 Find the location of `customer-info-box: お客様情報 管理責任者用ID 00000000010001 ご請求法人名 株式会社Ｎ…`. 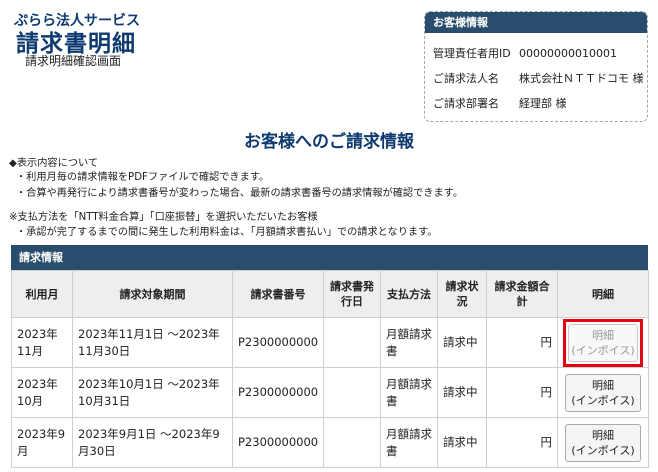

customer-info-box: お客様情報 管理責任者用ID 00000000010001 ご請求法人名 株式会社Ｎ… is located at coordinates (536, 66).